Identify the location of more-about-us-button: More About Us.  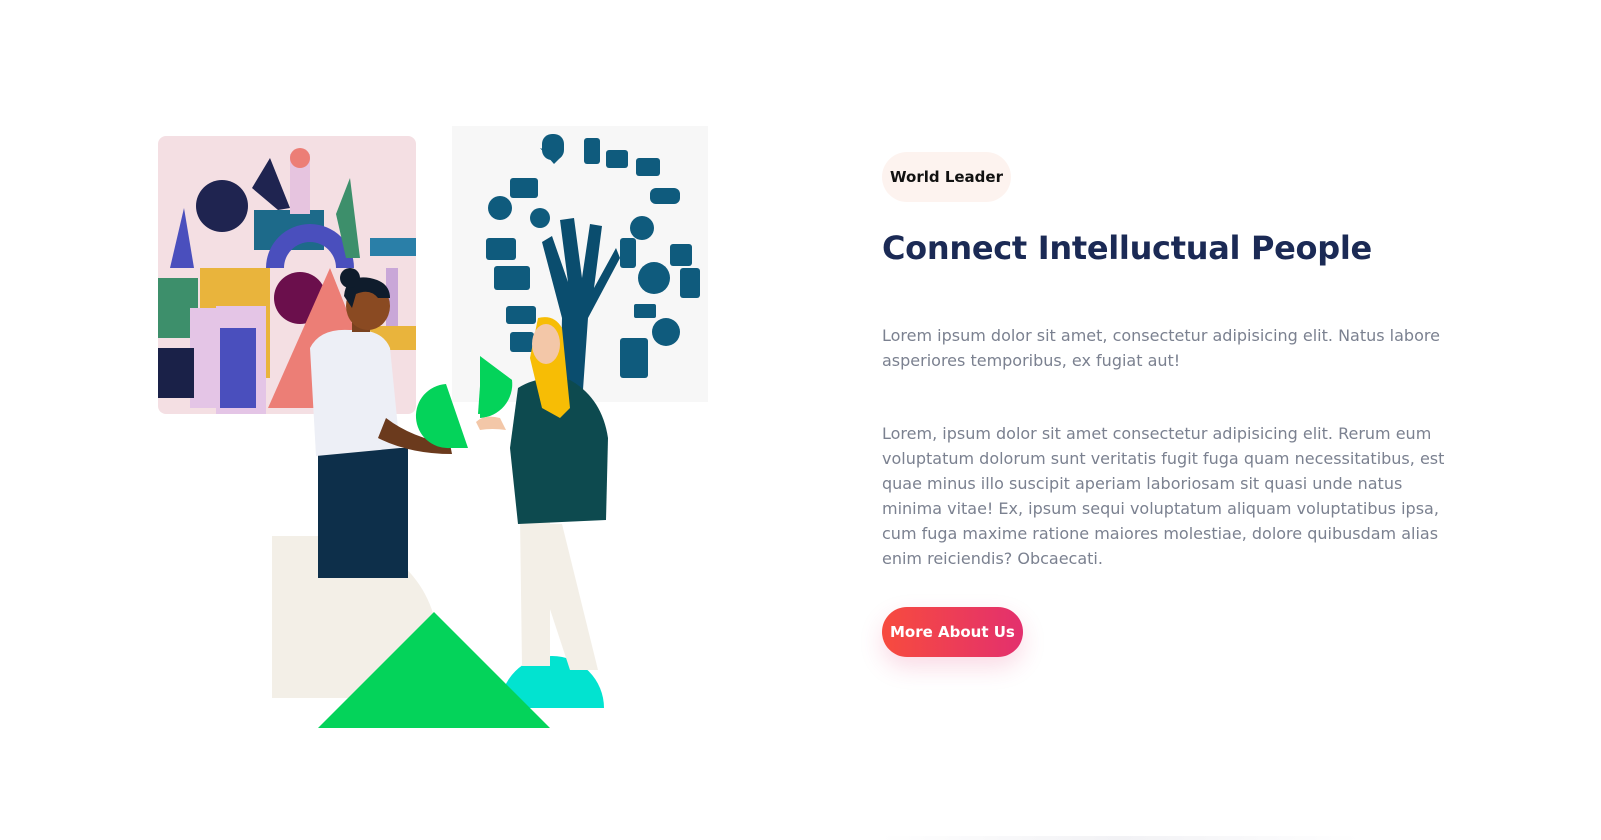
(952, 632).